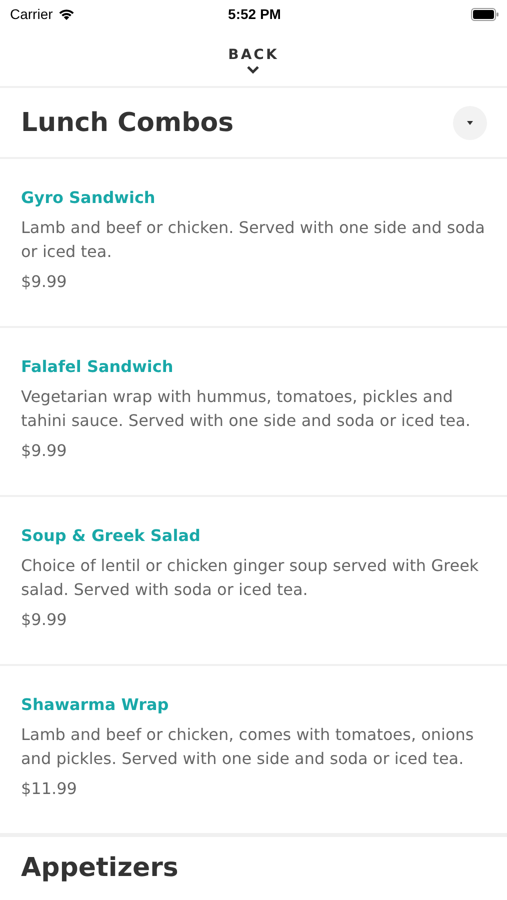 The width and height of the screenshot is (507, 900). I want to click on wifi-icon, so click(66, 14).